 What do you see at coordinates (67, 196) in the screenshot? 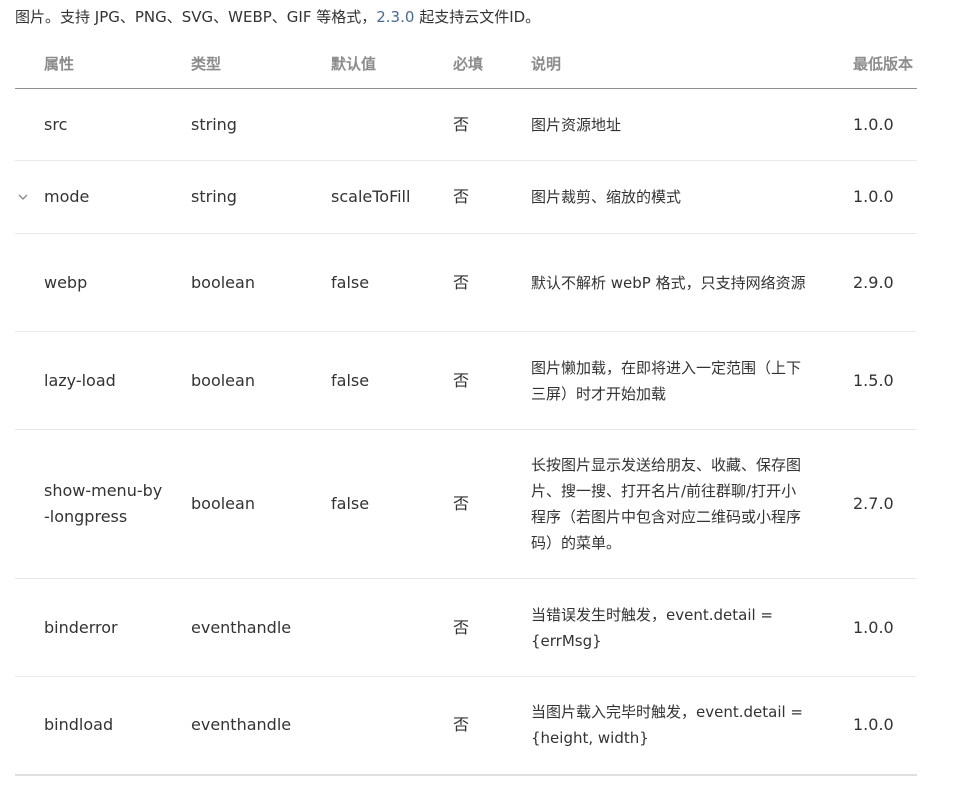
I see `cell-name-text: mode` at bounding box center [67, 196].